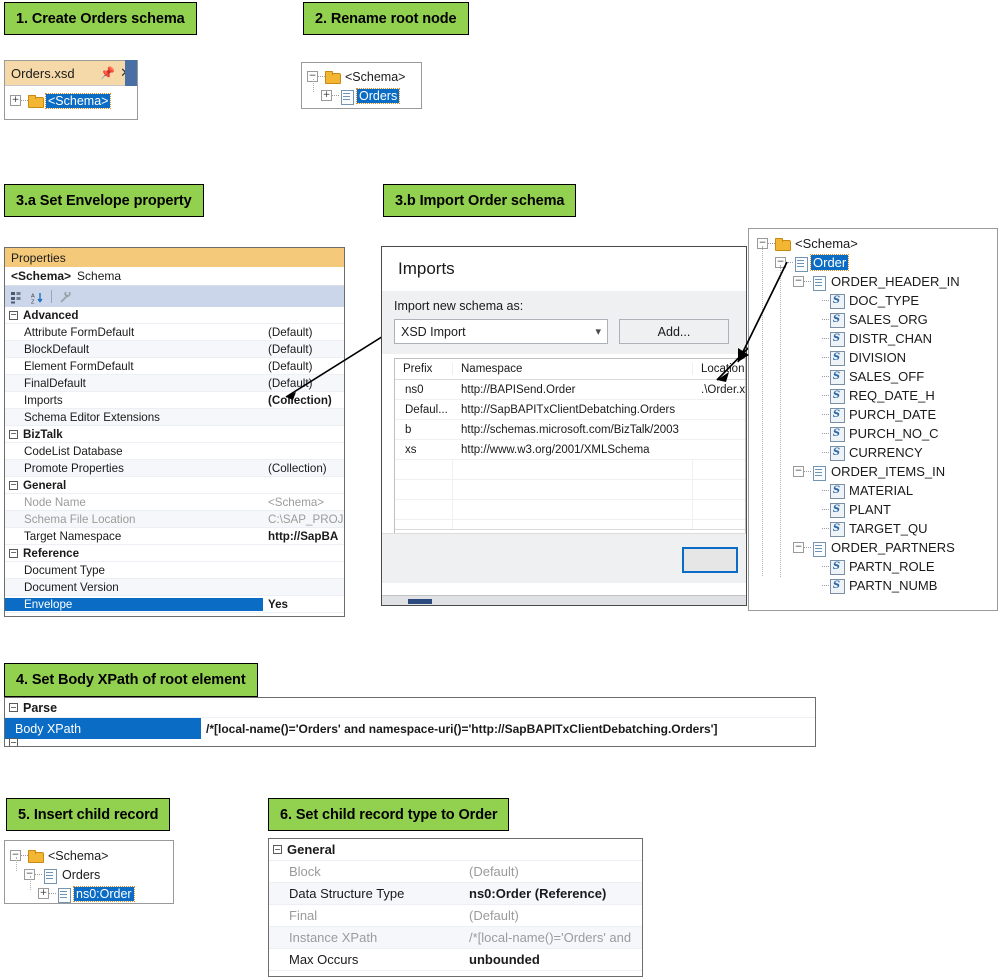  I want to click on tree-node-label: ORDER_HEADER_IN, so click(895, 281).